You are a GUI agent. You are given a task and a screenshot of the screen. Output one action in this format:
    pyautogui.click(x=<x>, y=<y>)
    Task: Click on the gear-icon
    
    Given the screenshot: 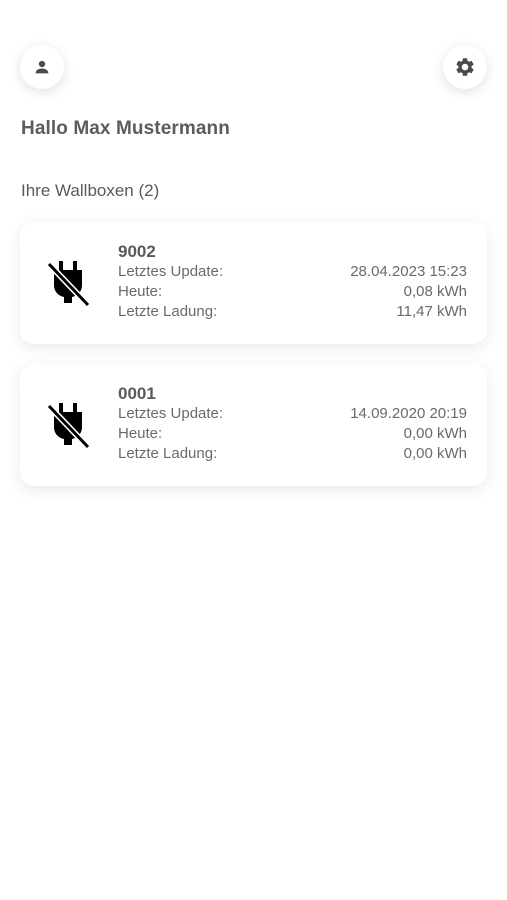 What is the action you would take?
    pyautogui.click(x=465, y=67)
    